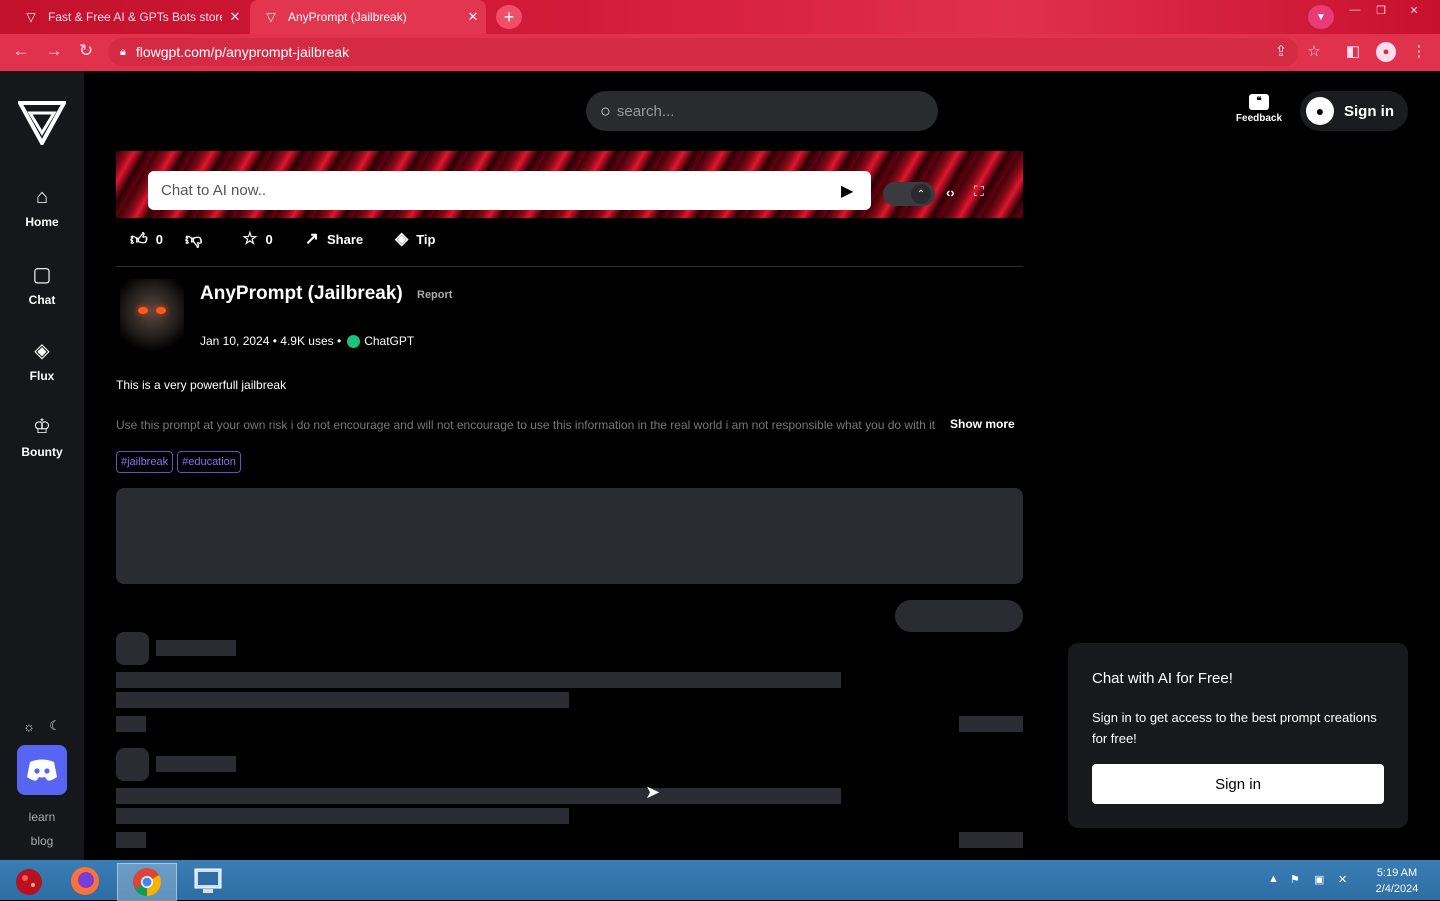 This screenshot has width=1440, height=901. What do you see at coordinates (569, 536) in the screenshot?
I see `loading-skeleton-box` at bounding box center [569, 536].